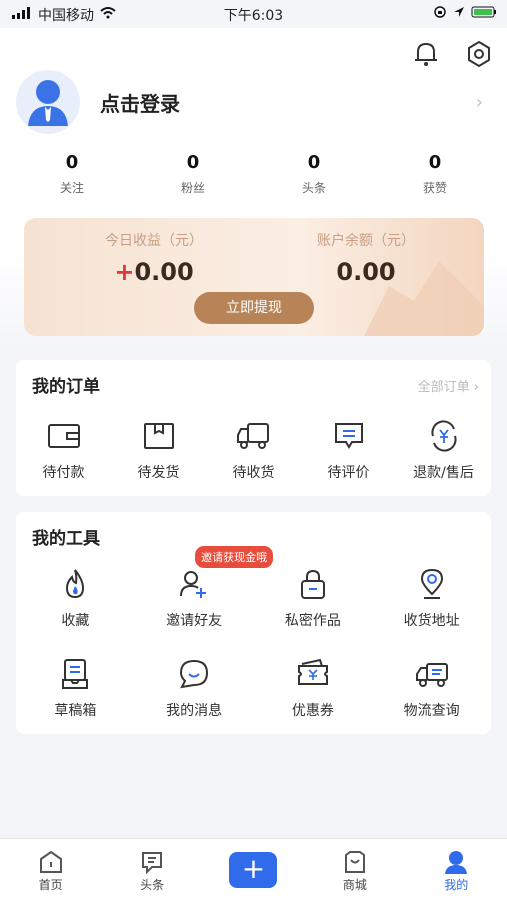 The width and height of the screenshot is (507, 901). What do you see at coordinates (72, 174) in the screenshot?
I see `stat-following: 0 关注` at bounding box center [72, 174].